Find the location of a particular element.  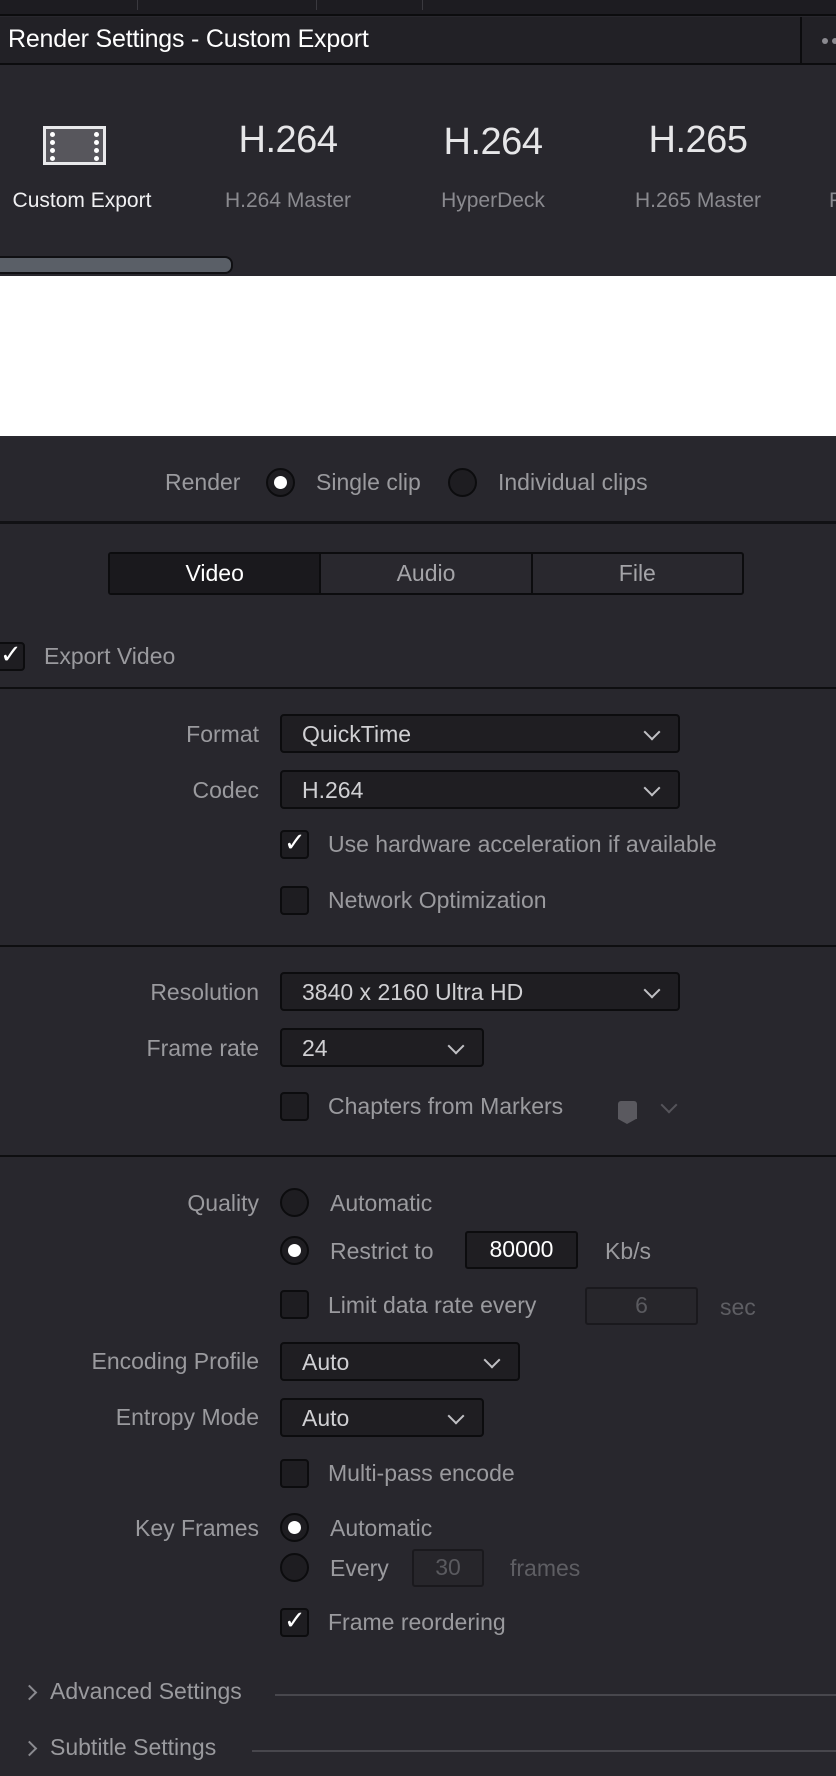

format-value: QuickTime is located at coordinates (357, 734).